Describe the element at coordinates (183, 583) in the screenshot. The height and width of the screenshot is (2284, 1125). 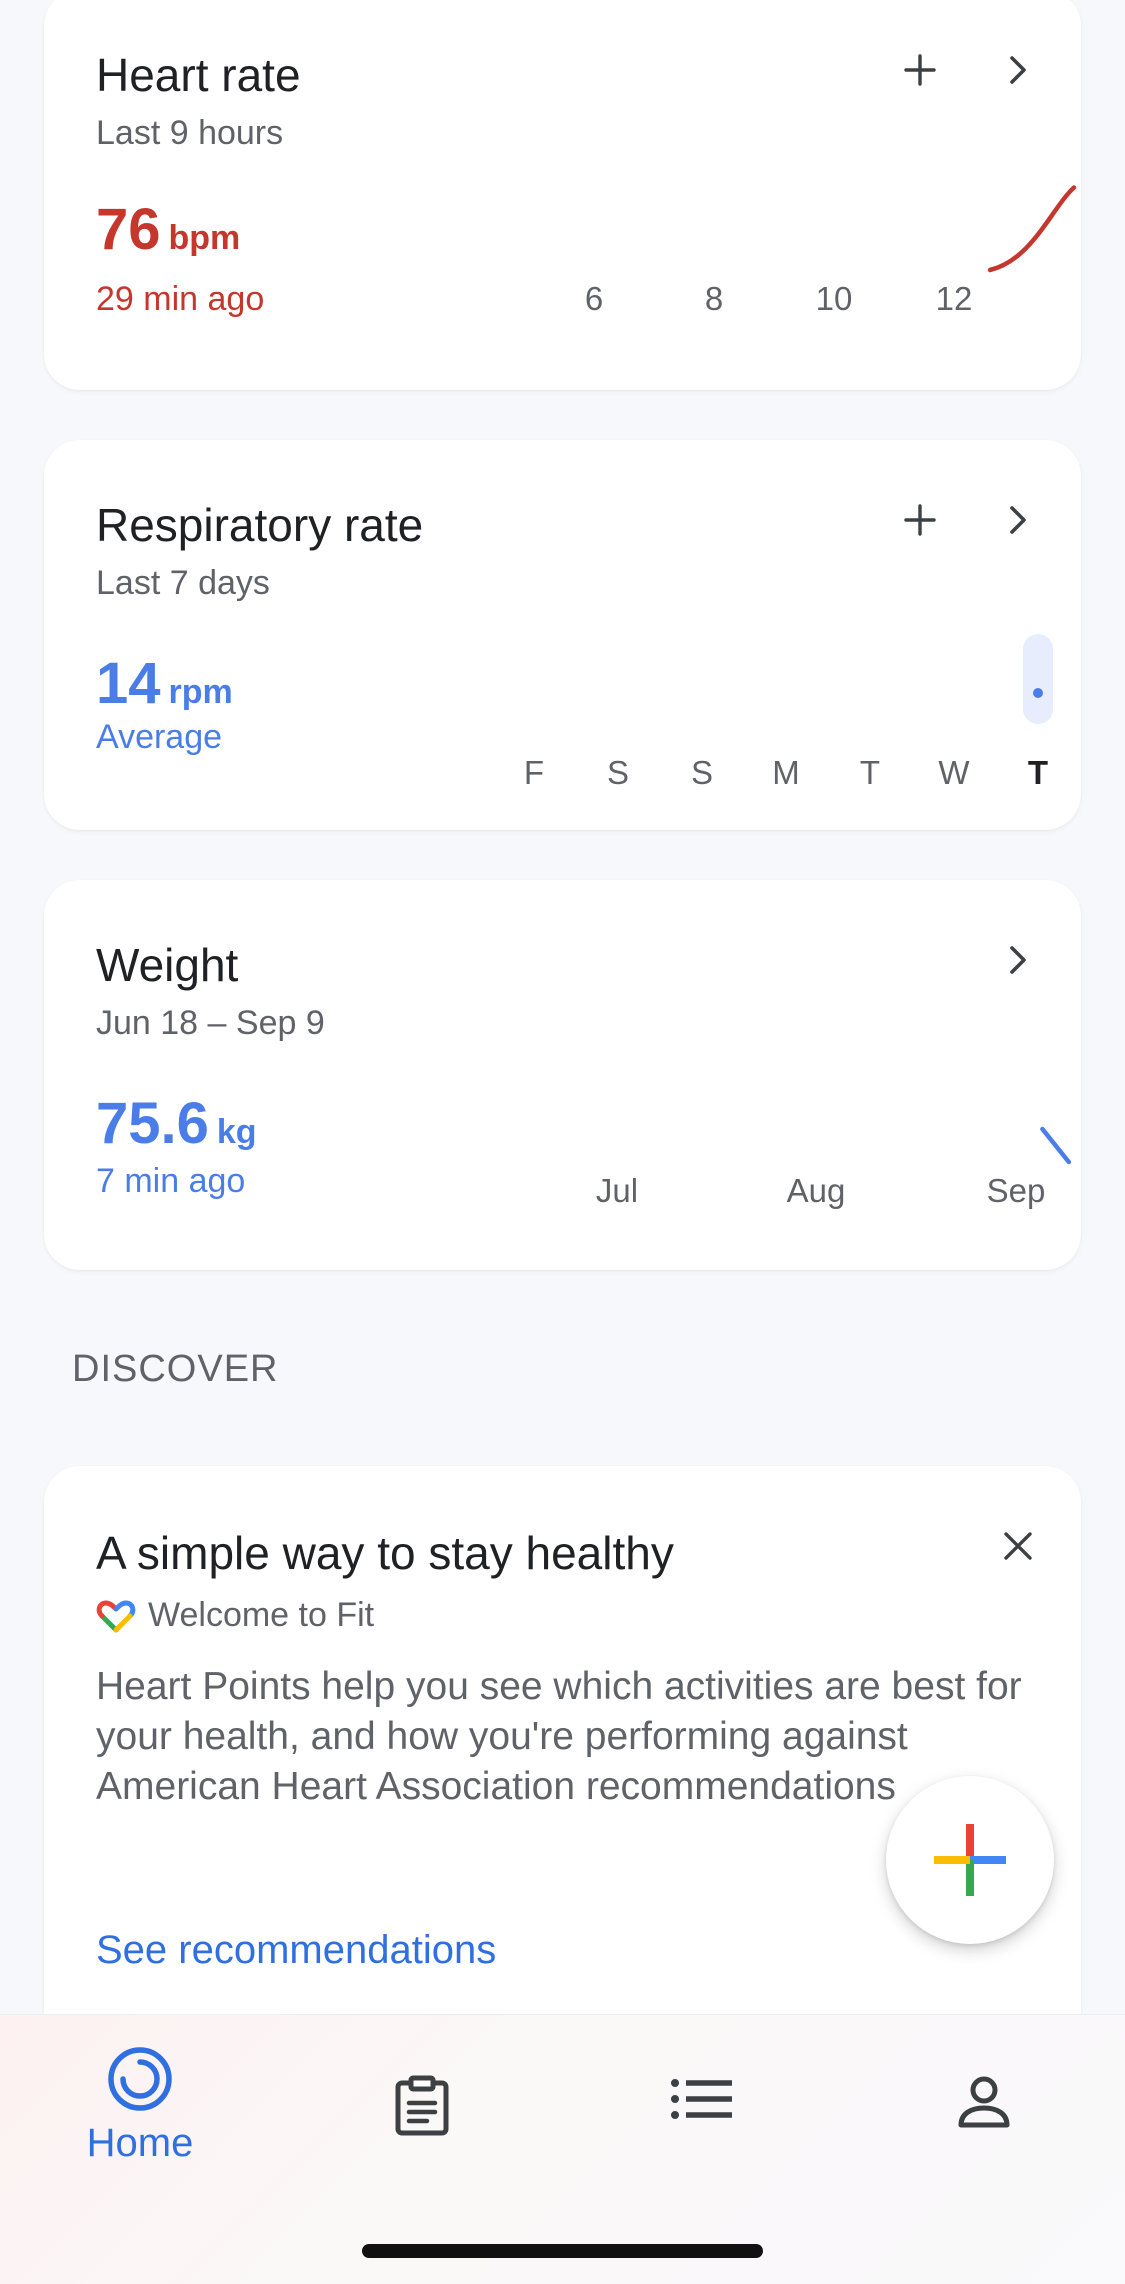
I see `card-subtitle: Last 7 days` at that location.